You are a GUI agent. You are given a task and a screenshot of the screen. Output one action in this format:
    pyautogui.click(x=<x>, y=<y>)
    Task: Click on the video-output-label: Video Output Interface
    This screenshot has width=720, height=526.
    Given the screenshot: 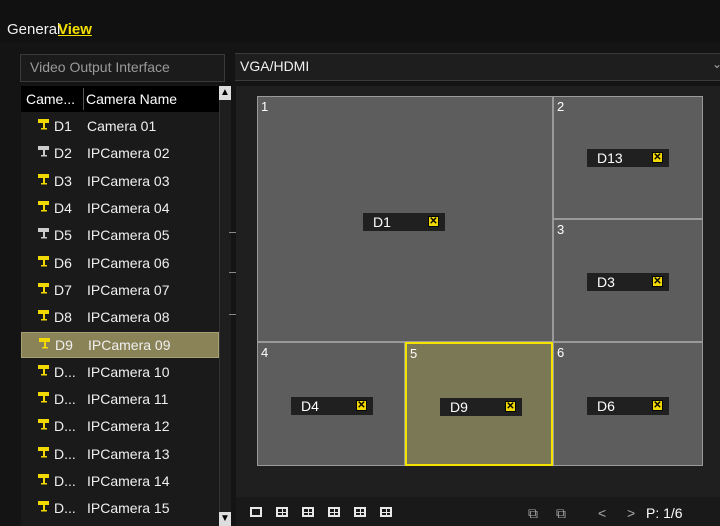 What is the action you would take?
    pyautogui.click(x=100, y=67)
    